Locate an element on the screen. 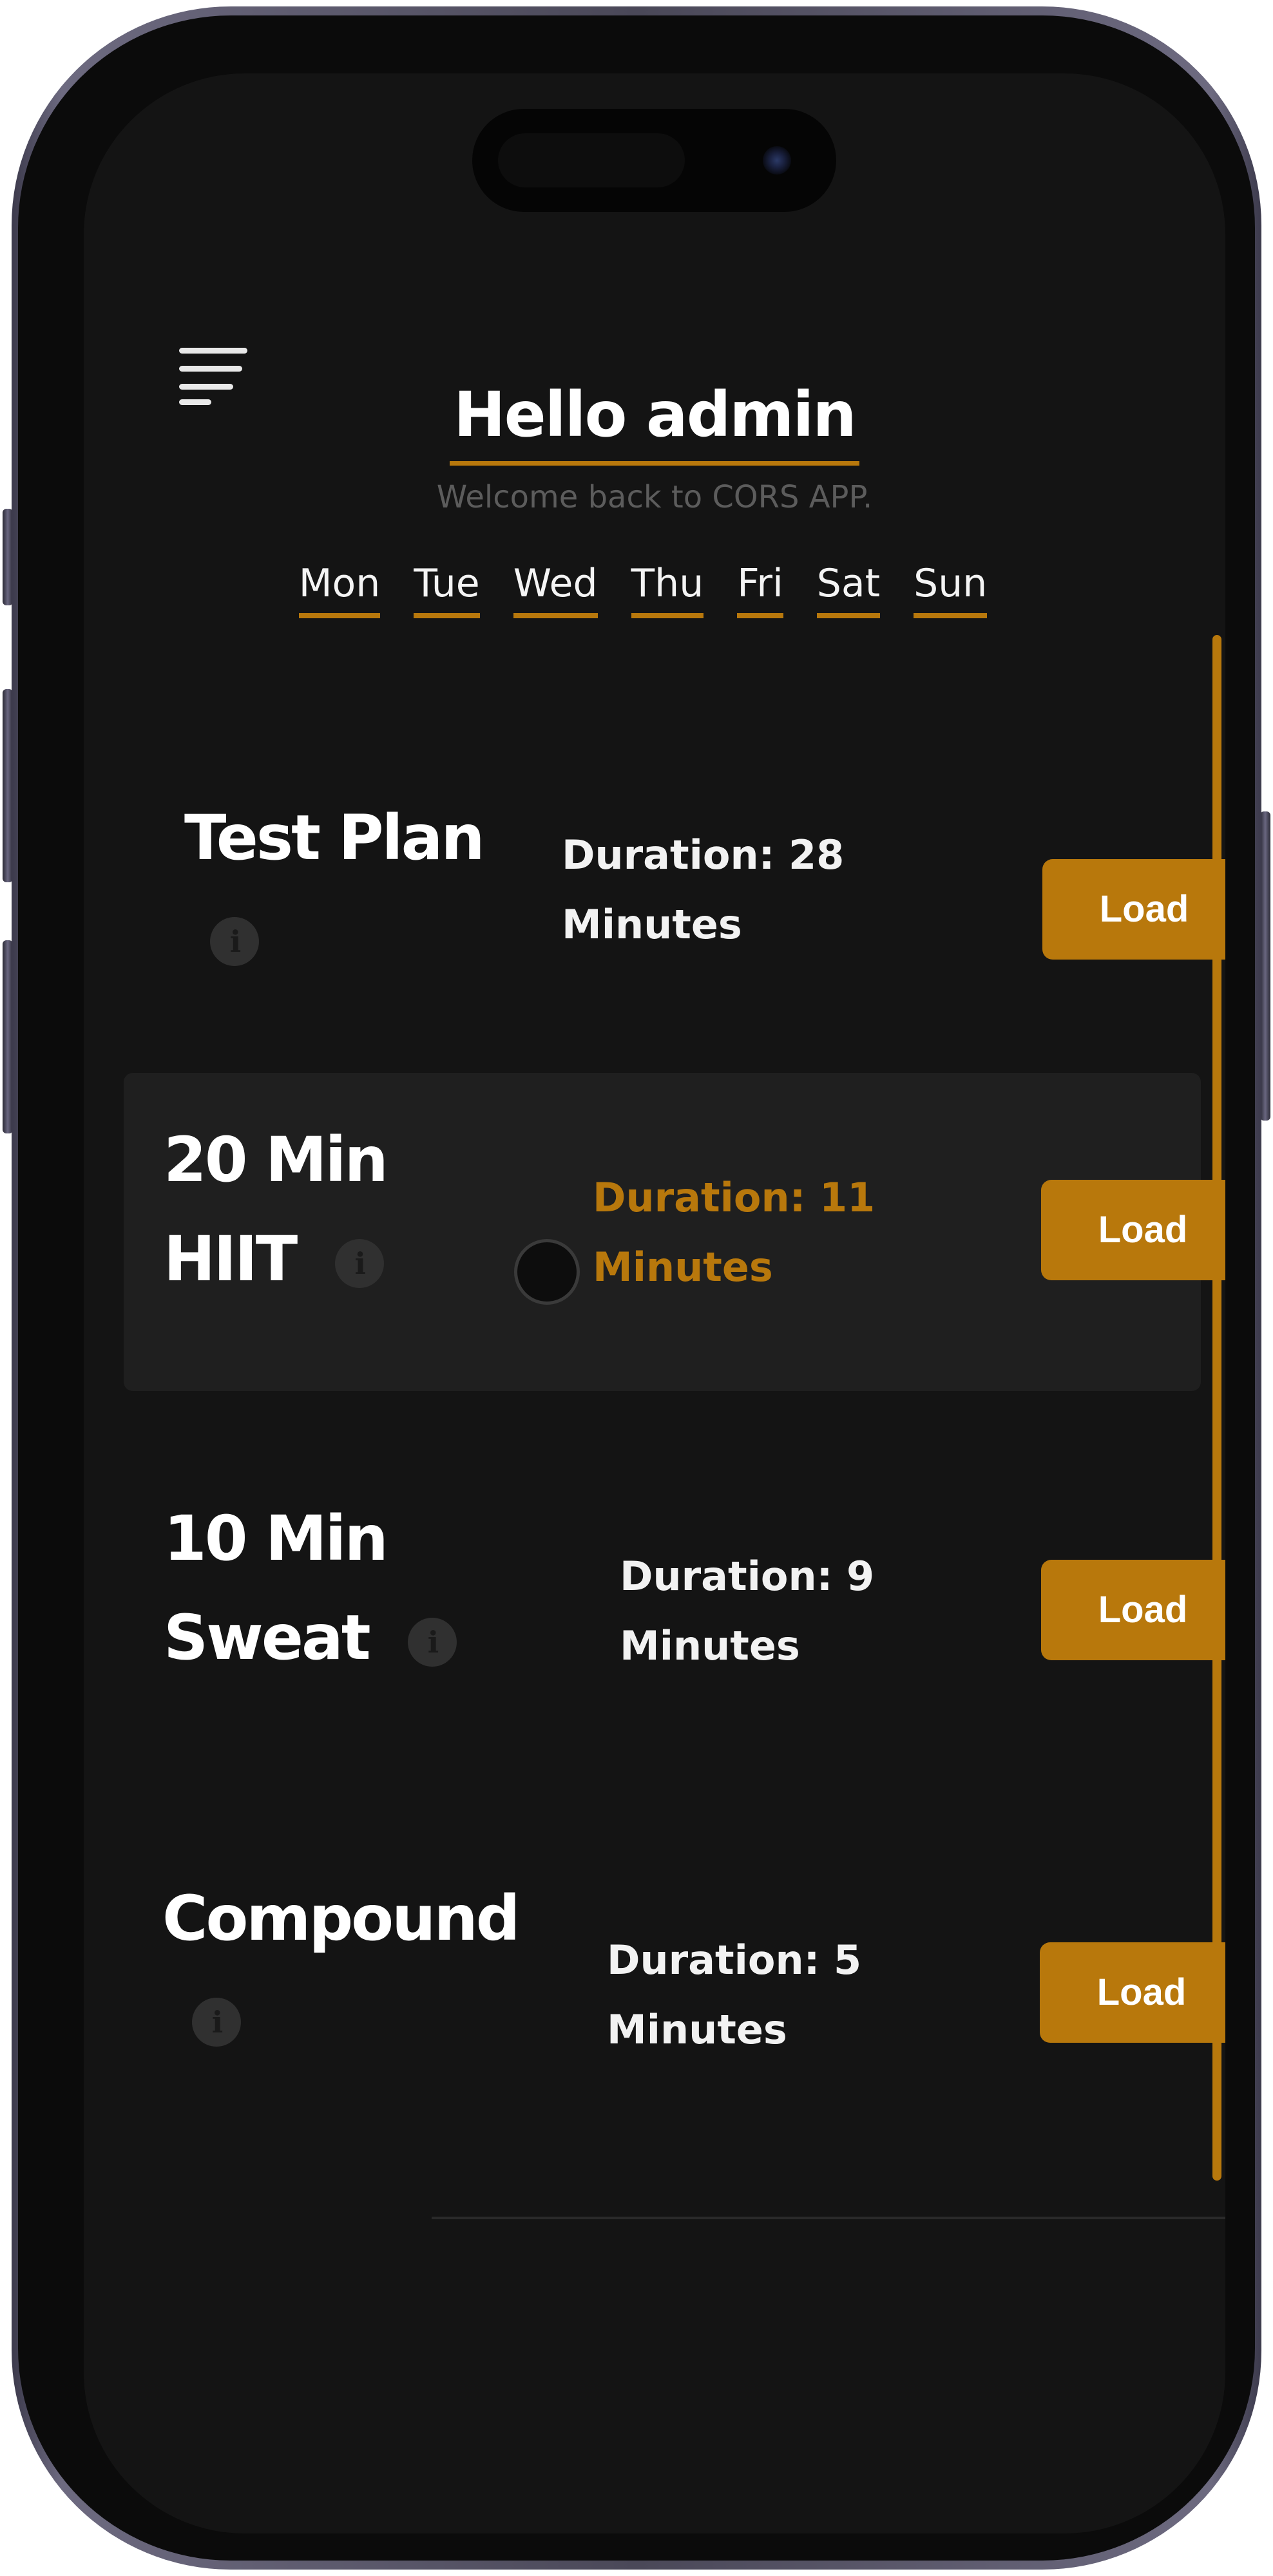 This screenshot has width=1273, height=2576. plan-name-line2: HIIT is located at coordinates (231, 1259).